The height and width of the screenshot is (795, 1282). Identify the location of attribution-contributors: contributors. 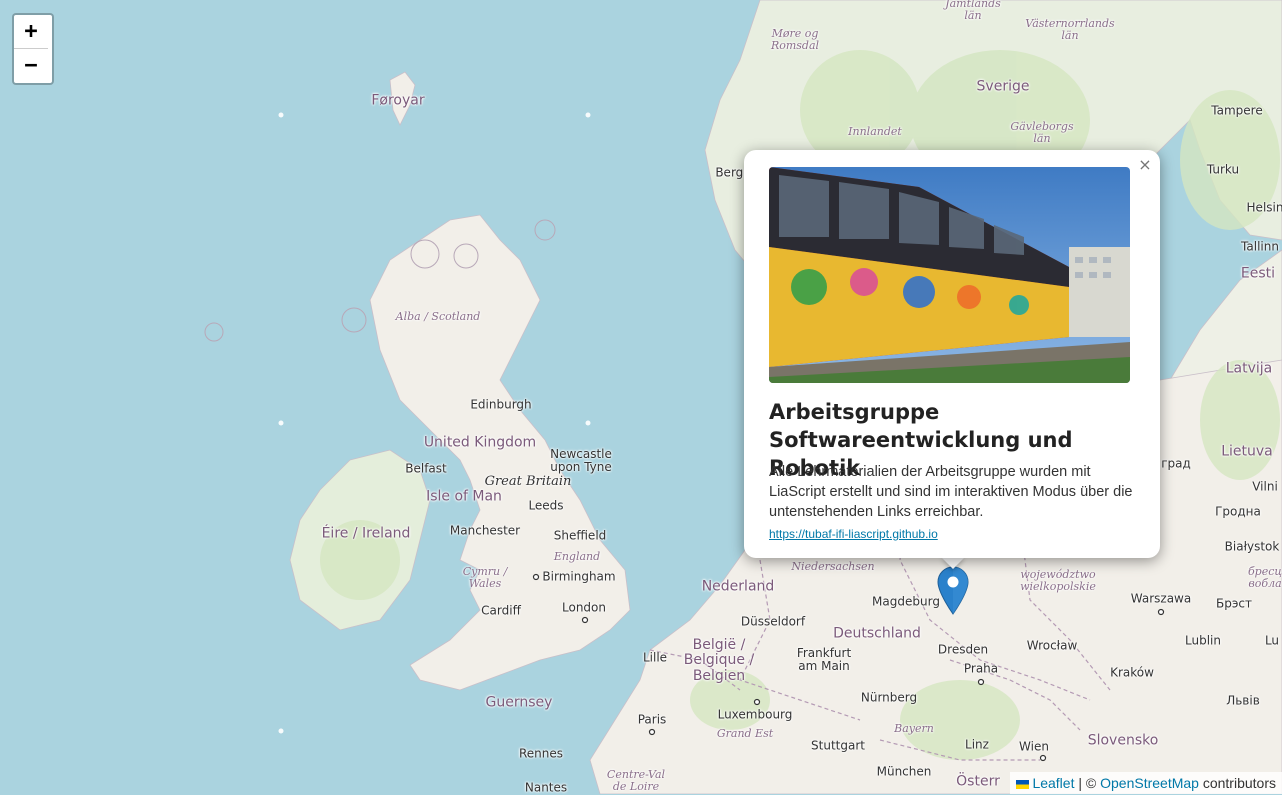
(1239, 783).